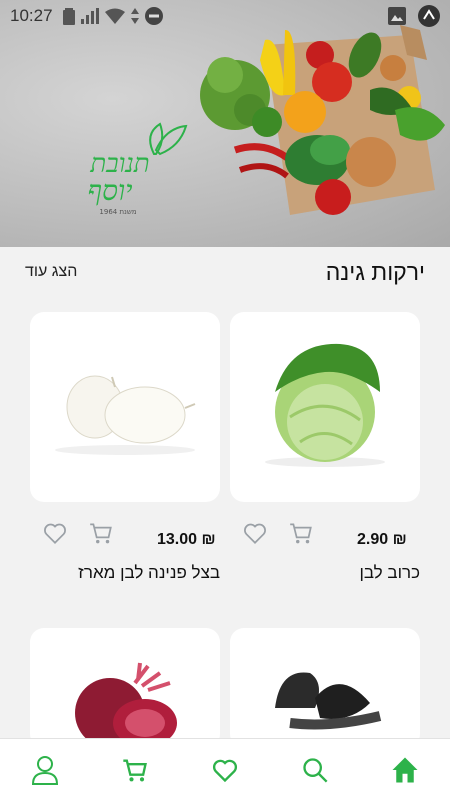 The height and width of the screenshot is (800, 450). Describe the element at coordinates (429, 16) in the screenshot. I see `app-badge-icon` at that location.